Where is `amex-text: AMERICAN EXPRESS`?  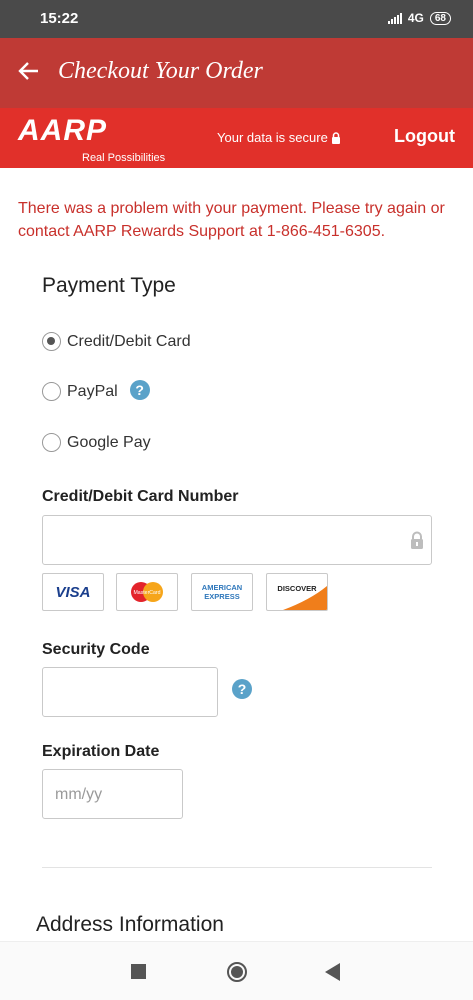 amex-text: AMERICAN EXPRESS is located at coordinates (222, 592).